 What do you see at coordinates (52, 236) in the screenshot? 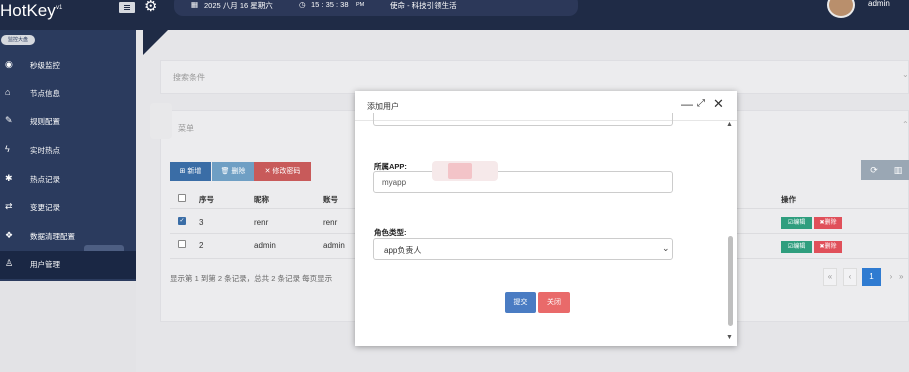
I see `sidebar-item-label: 数据清理配置` at bounding box center [52, 236].